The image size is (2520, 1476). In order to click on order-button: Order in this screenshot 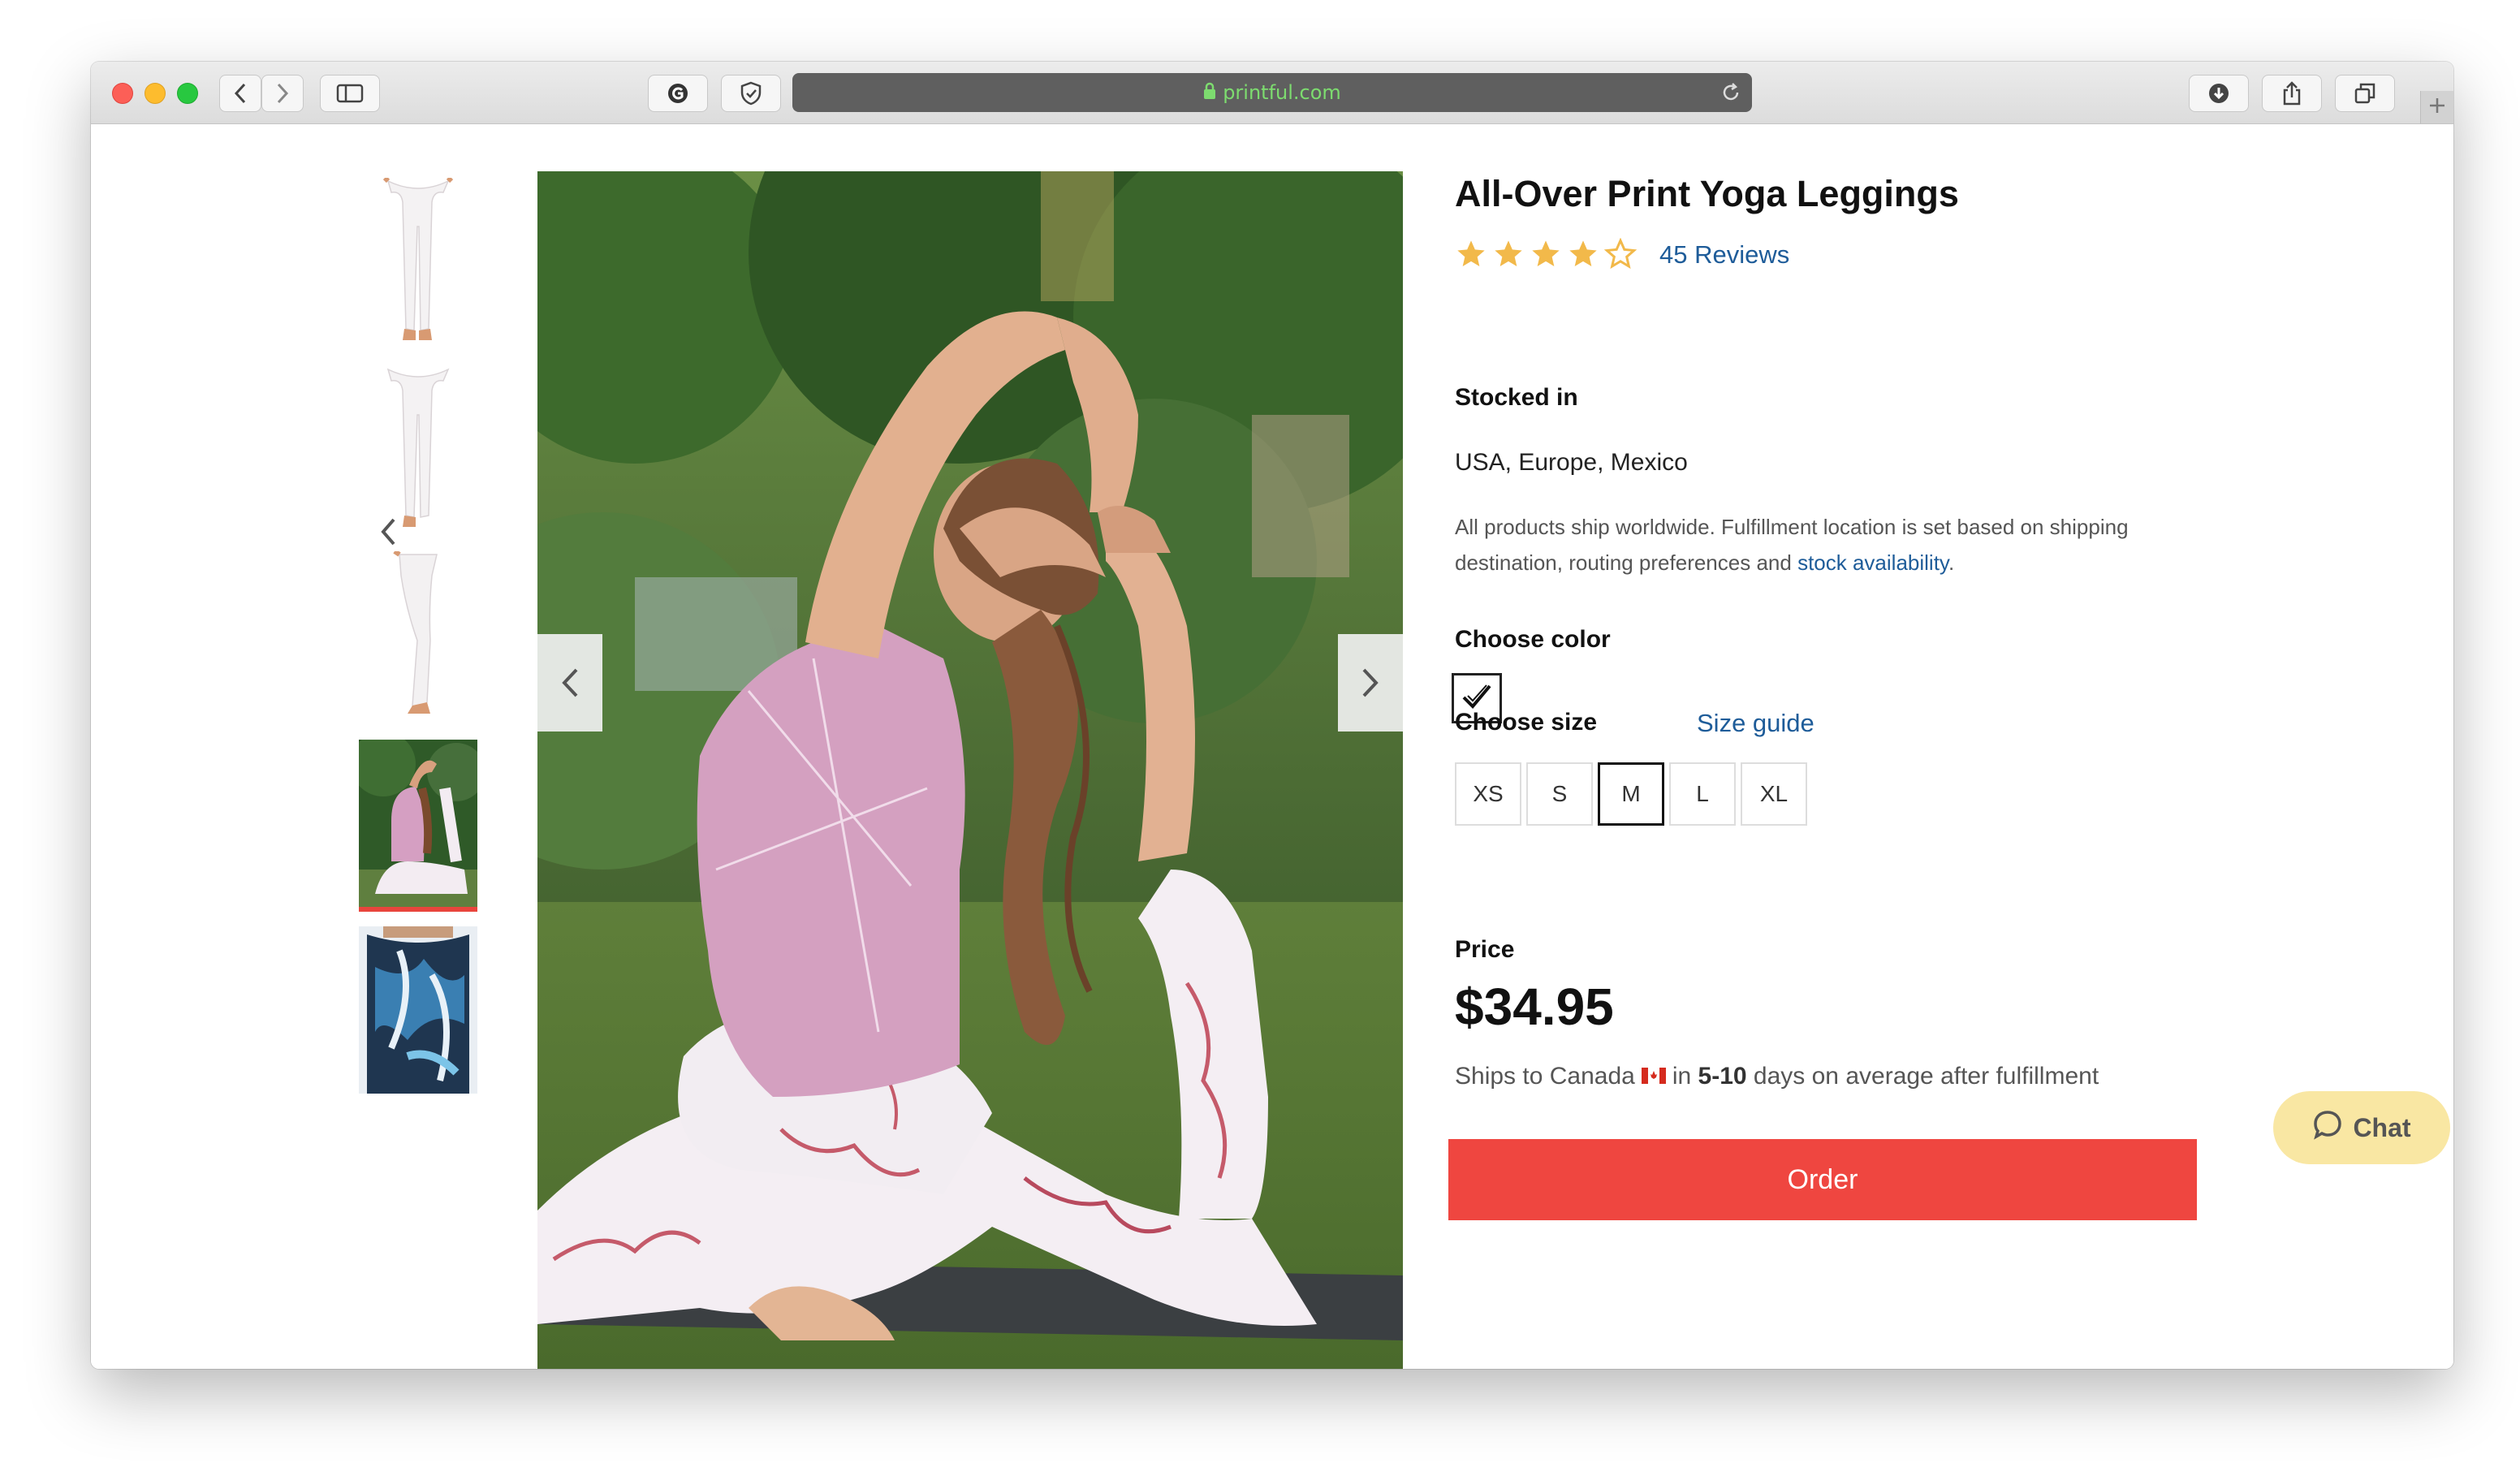, I will do `click(1823, 1179)`.